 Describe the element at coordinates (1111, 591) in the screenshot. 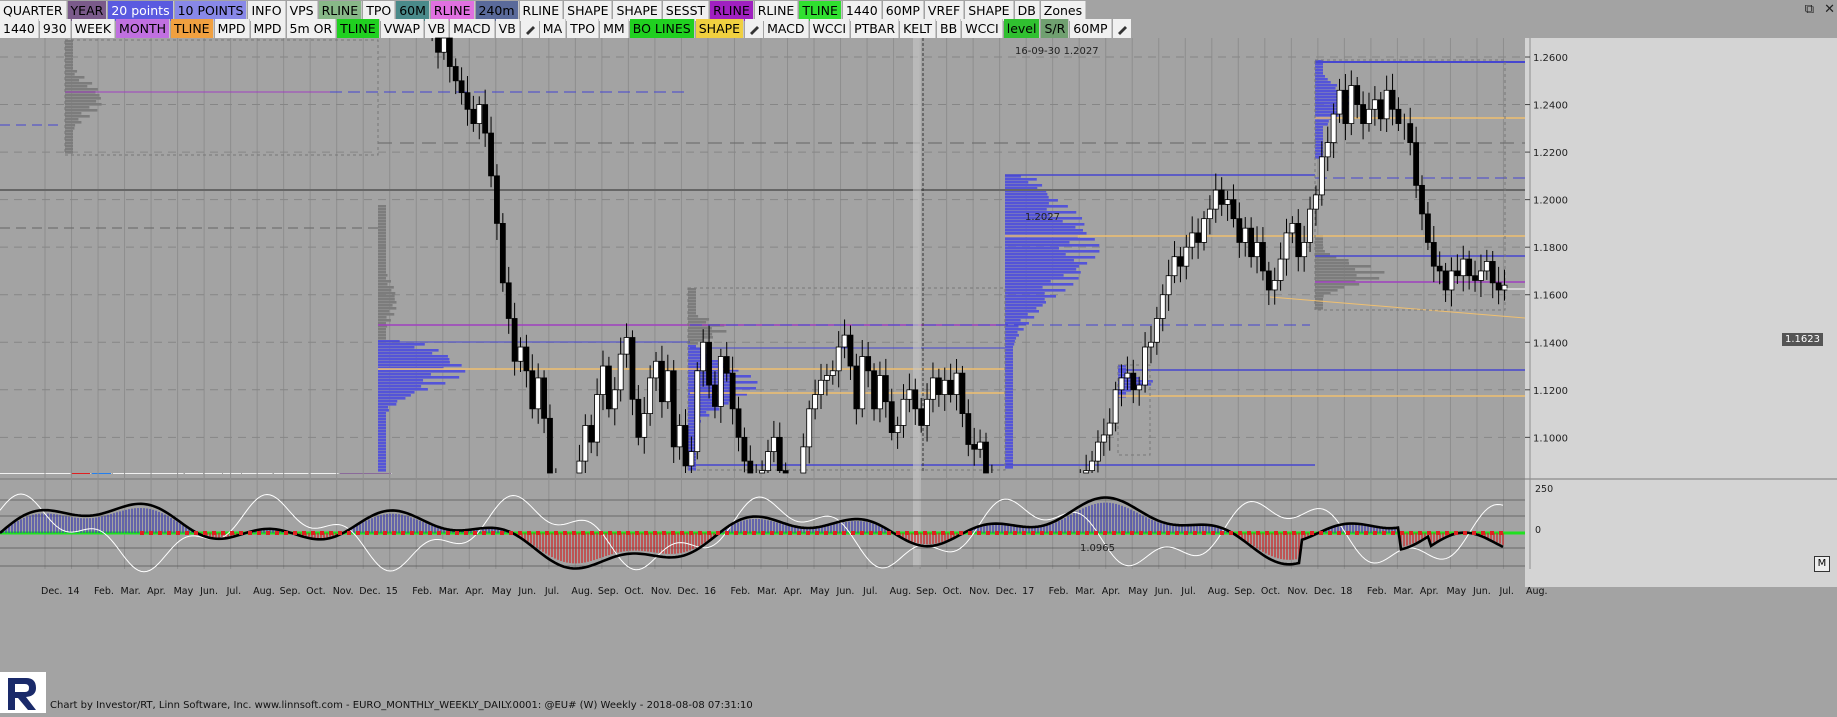

I see `time-tick-label: Apr.` at that location.